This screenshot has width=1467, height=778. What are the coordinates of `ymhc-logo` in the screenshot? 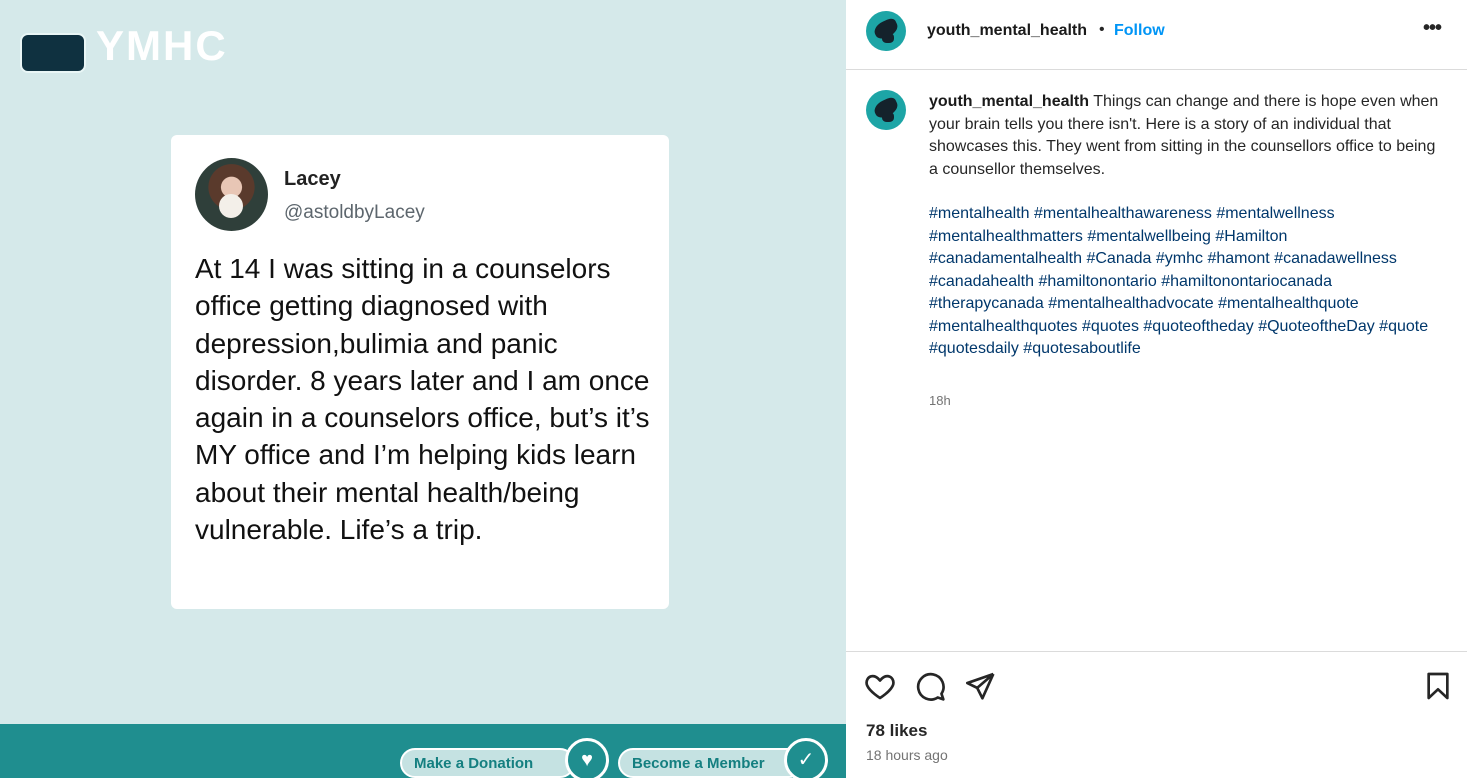 It's located at (53, 53).